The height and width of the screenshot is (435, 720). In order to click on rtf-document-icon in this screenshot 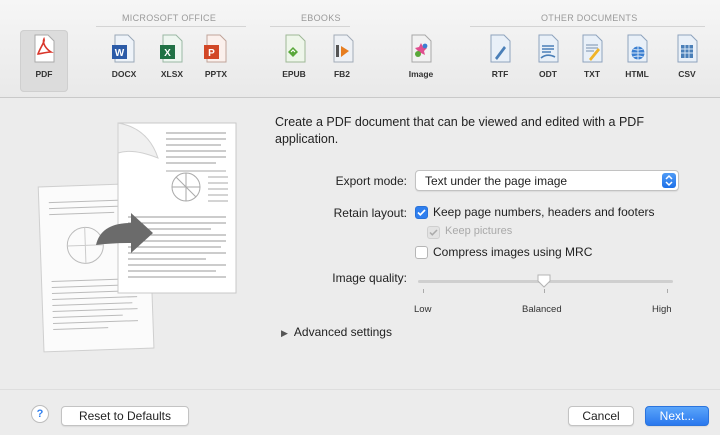, I will do `click(500, 48)`.